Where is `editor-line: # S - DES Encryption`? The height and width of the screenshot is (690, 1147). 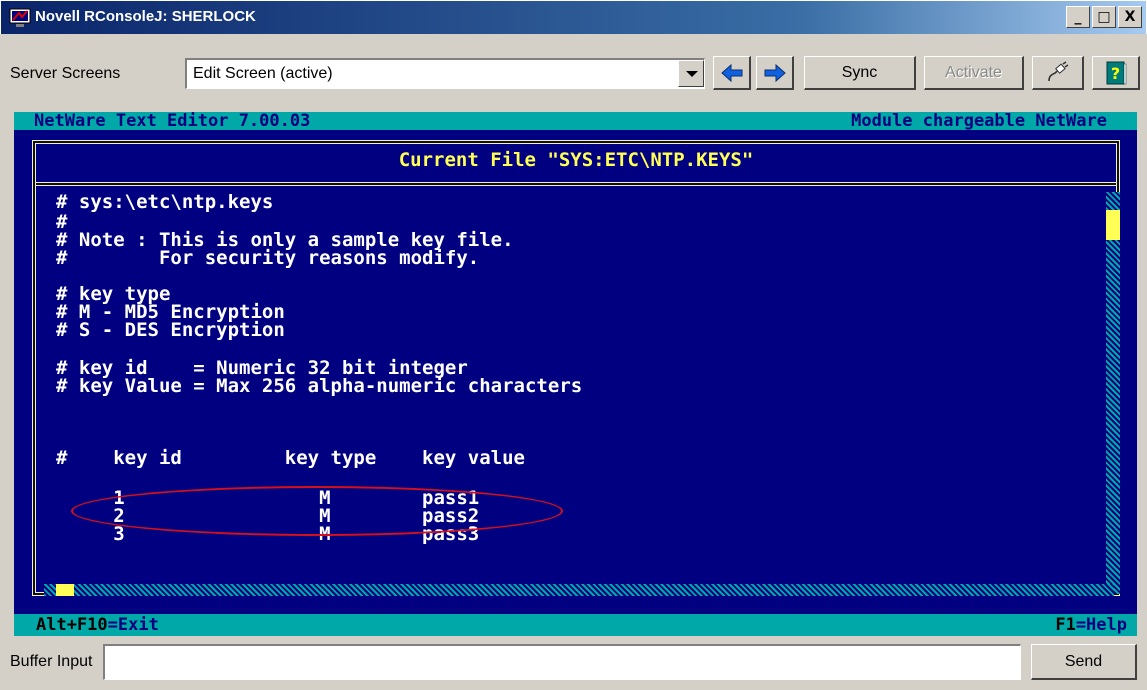
editor-line: # S - DES Encryption is located at coordinates (170, 330).